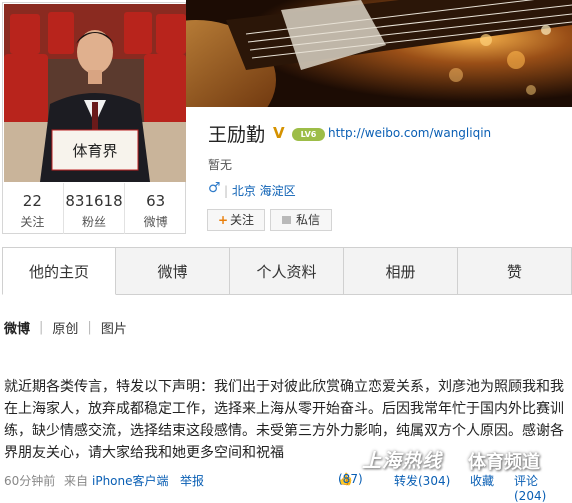 This screenshot has height=503, width=572. I want to click on follow-button: + 关注, so click(236, 220).